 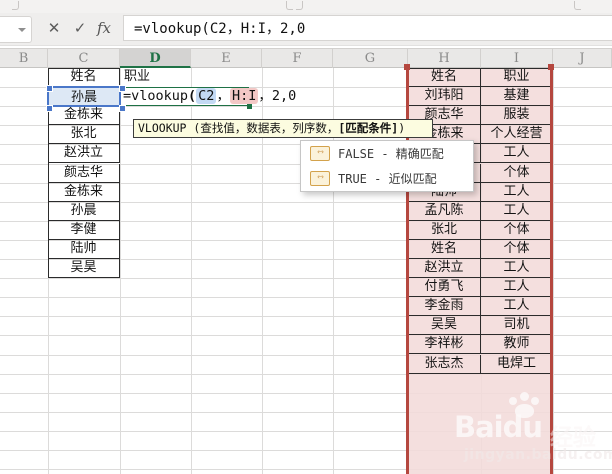 What do you see at coordinates (444, 288) in the screenshot?
I see `cell-h12: 付勇飞` at bounding box center [444, 288].